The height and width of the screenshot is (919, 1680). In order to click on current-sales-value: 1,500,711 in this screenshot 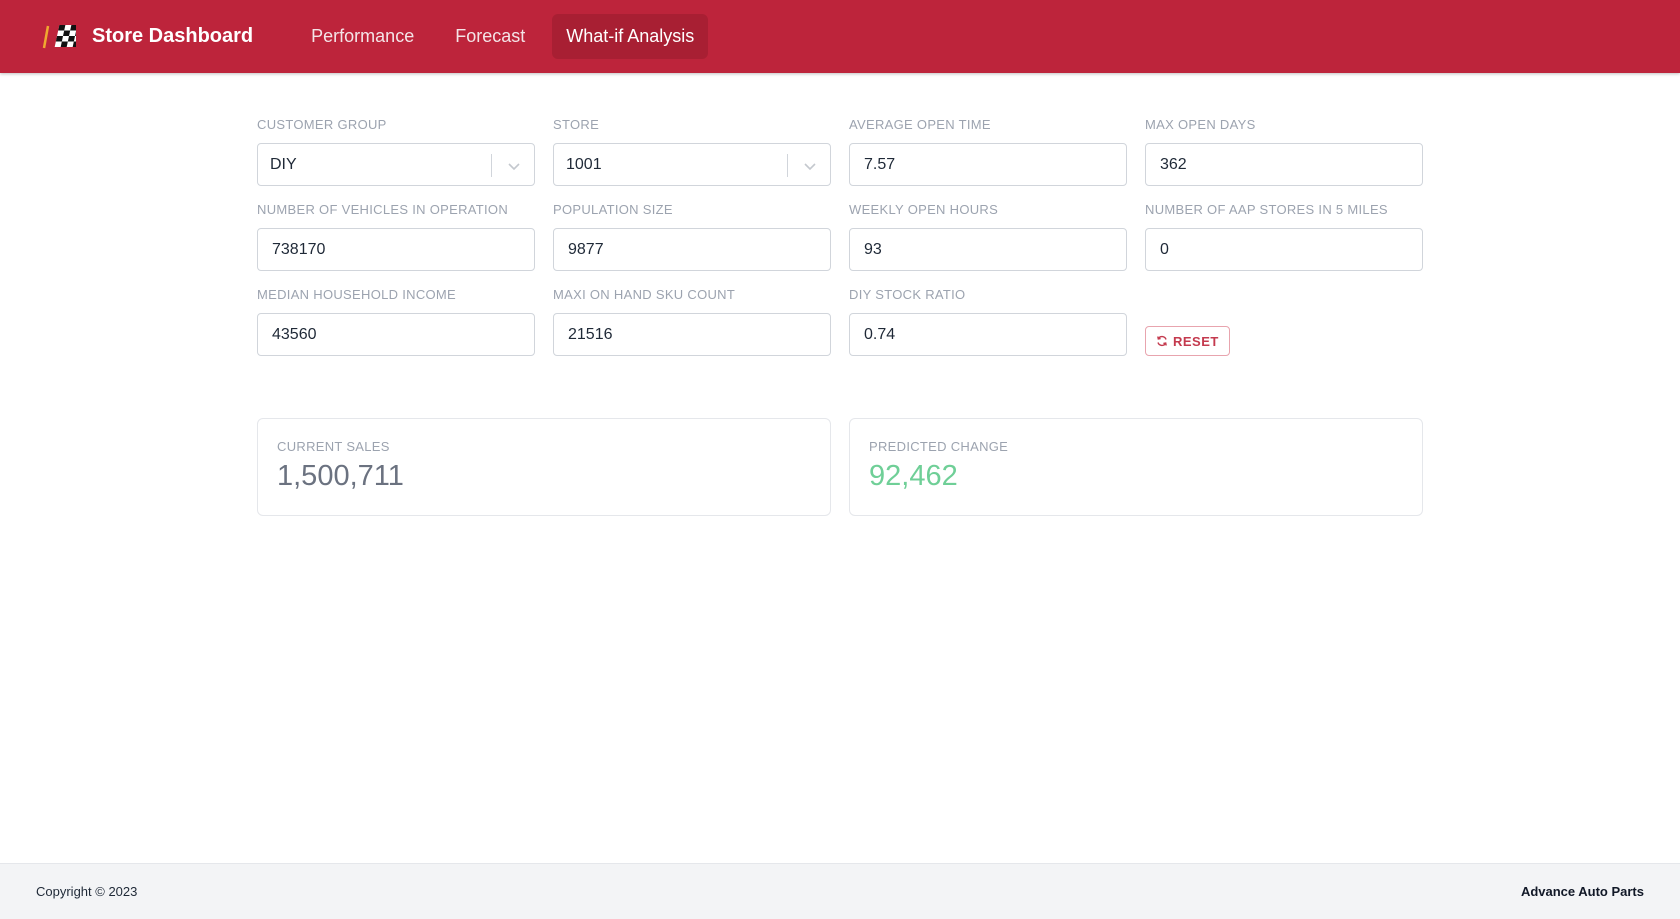, I will do `click(340, 476)`.